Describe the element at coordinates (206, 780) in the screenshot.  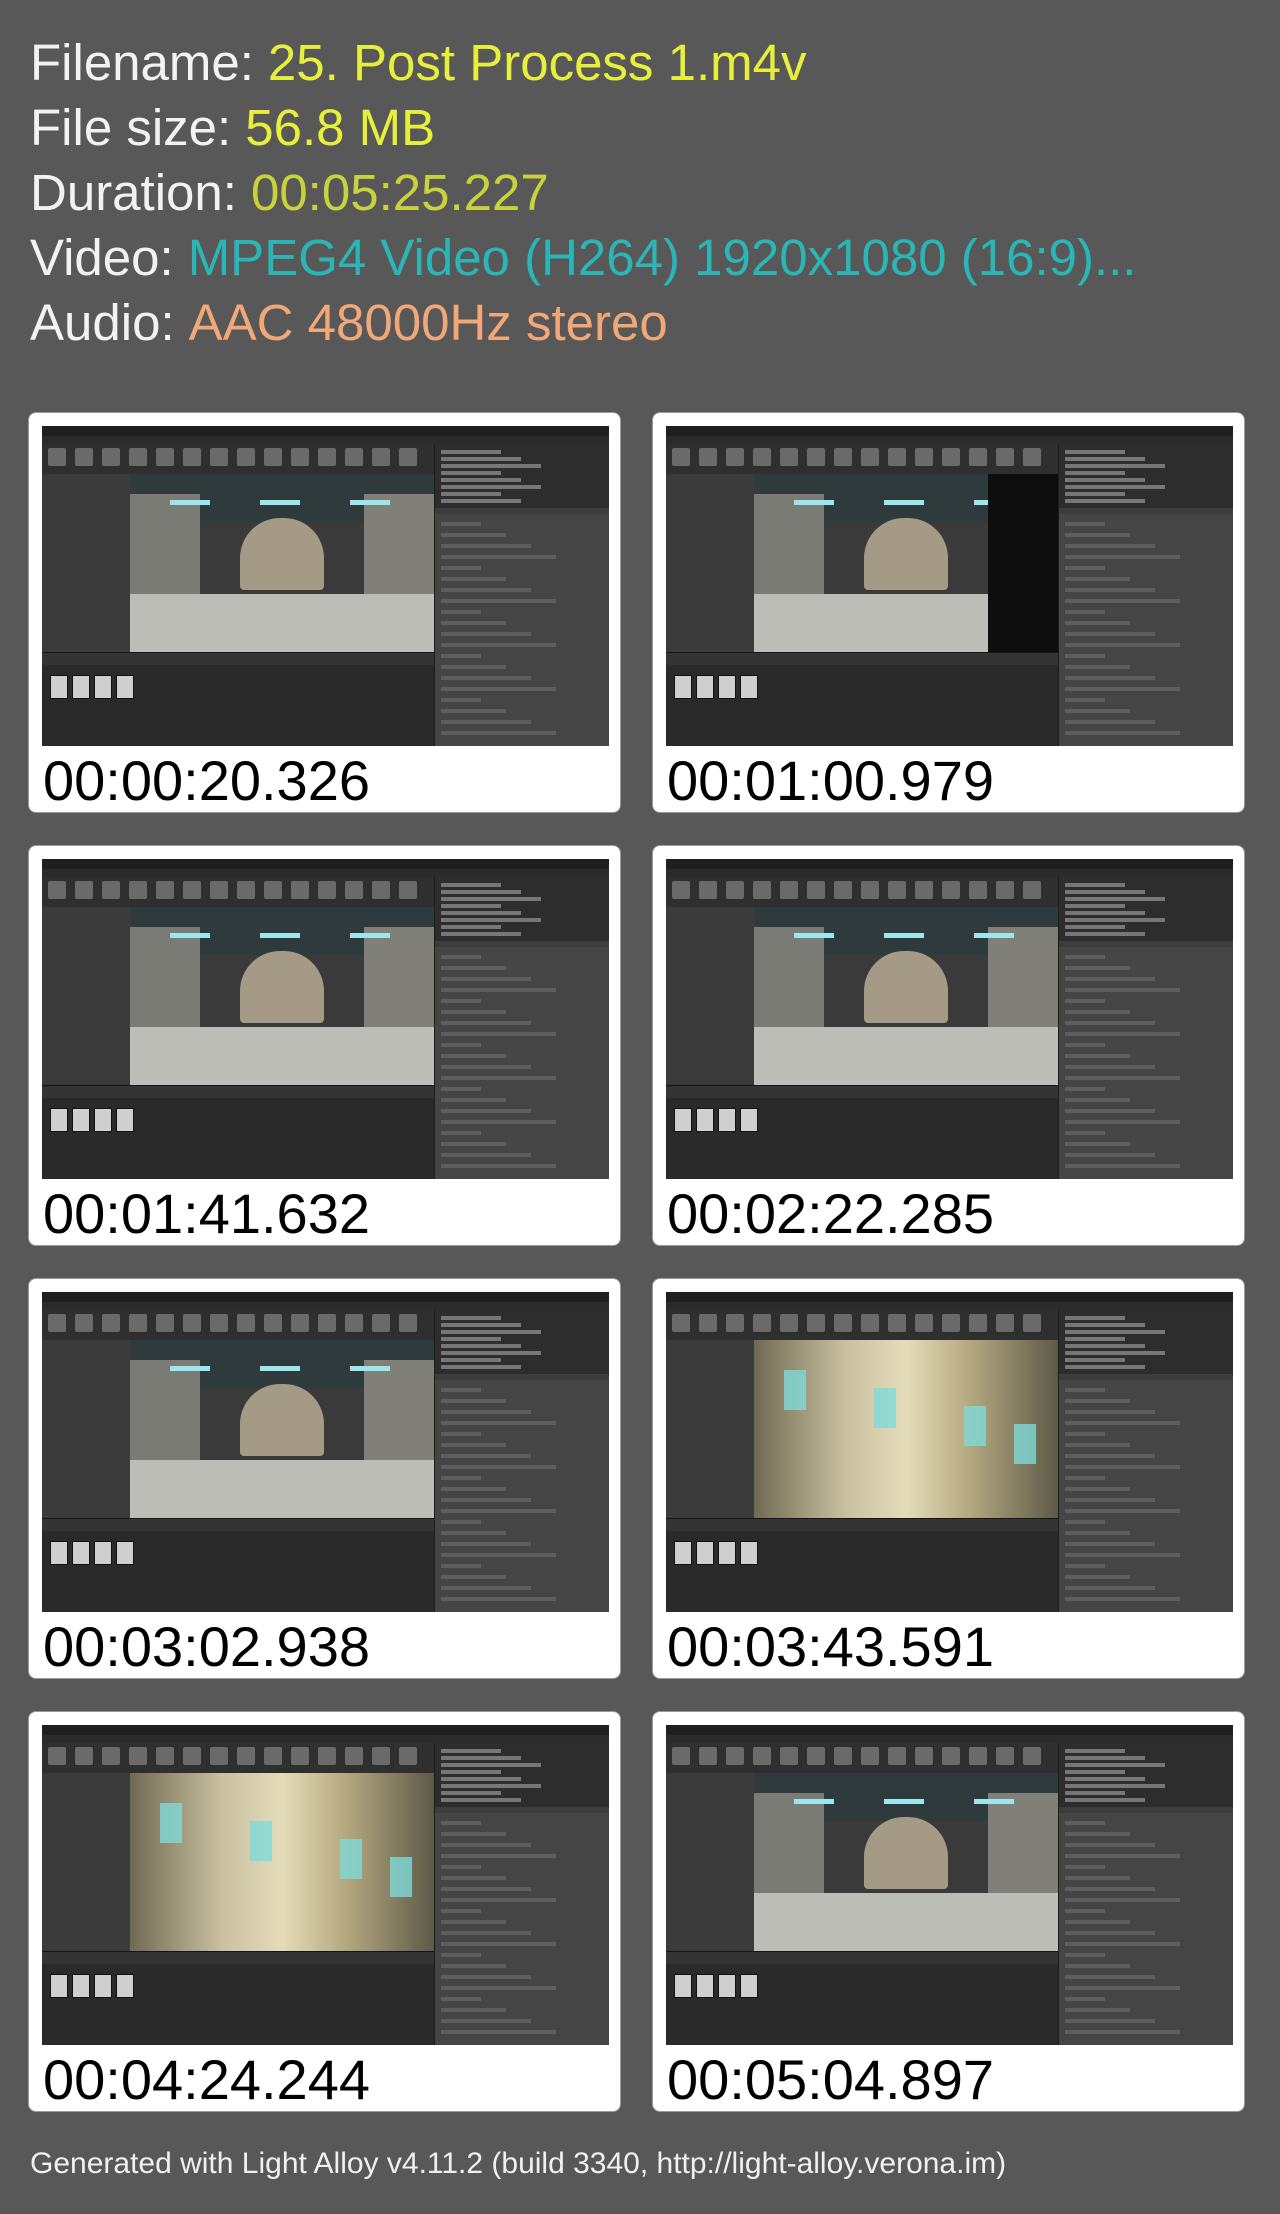
I see `frame-timestamp: 00:00:20.326` at that location.